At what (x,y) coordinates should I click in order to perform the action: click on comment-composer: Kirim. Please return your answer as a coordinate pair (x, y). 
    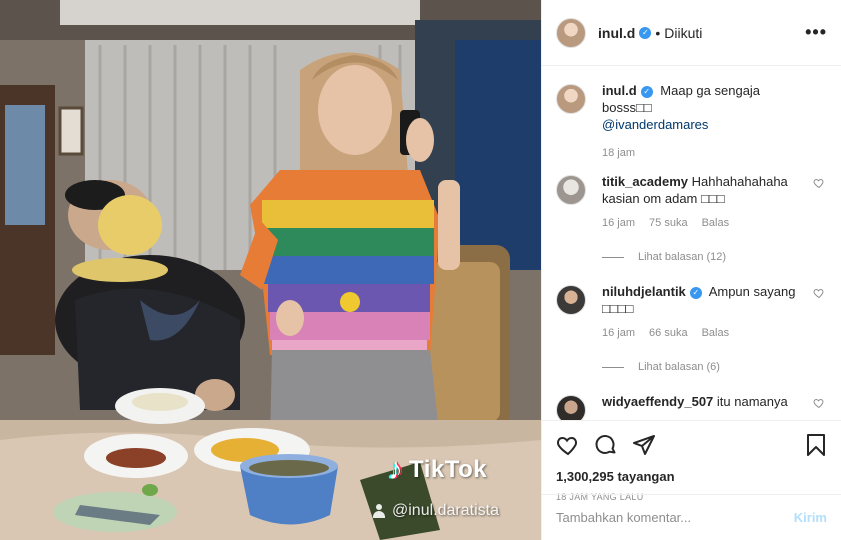
    Looking at the image, I should click on (691, 517).